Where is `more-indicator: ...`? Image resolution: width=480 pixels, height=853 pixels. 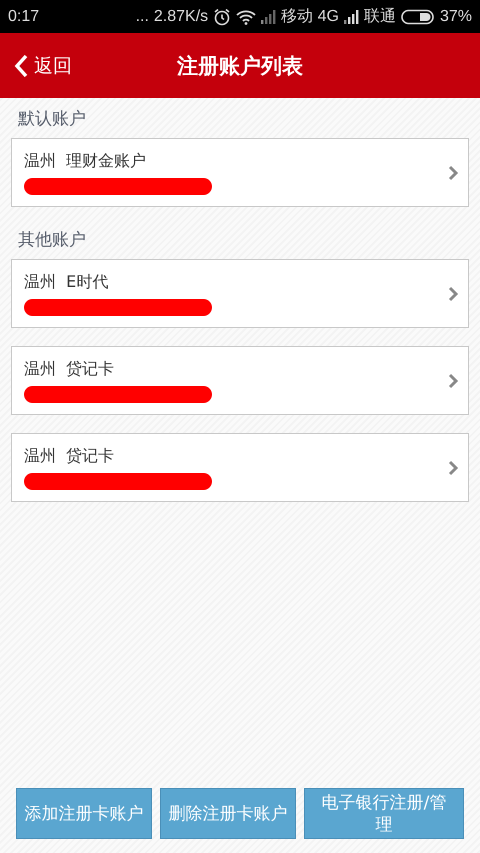
more-indicator: ... is located at coordinates (142, 17).